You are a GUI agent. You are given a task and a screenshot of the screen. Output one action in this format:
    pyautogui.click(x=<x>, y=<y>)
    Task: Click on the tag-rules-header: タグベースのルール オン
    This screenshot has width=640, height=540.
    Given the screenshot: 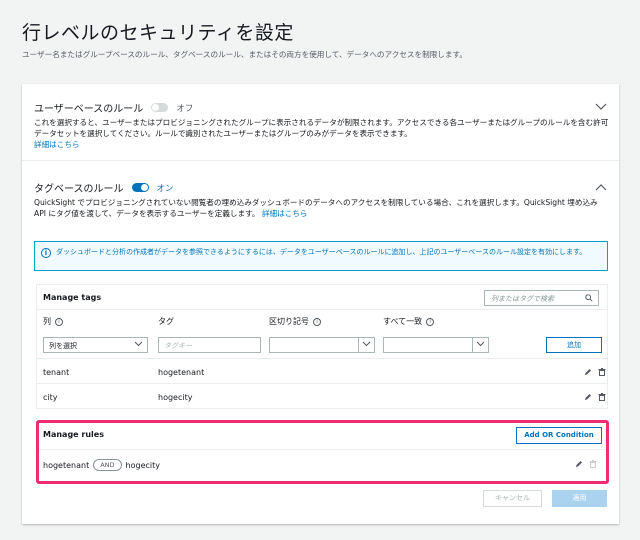 What is the action you would take?
    pyautogui.click(x=104, y=187)
    